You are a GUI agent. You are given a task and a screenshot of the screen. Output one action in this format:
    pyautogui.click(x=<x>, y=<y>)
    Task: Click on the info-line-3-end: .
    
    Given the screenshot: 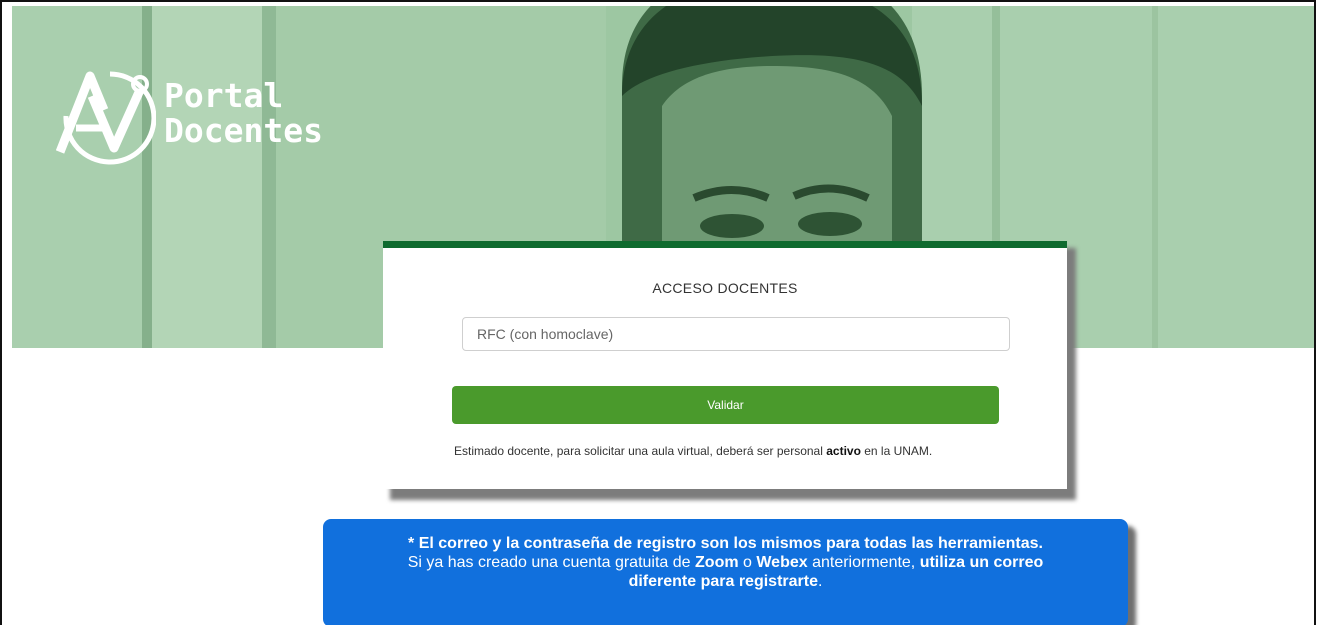 What is the action you would take?
    pyautogui.click(x=820, y=581)
    